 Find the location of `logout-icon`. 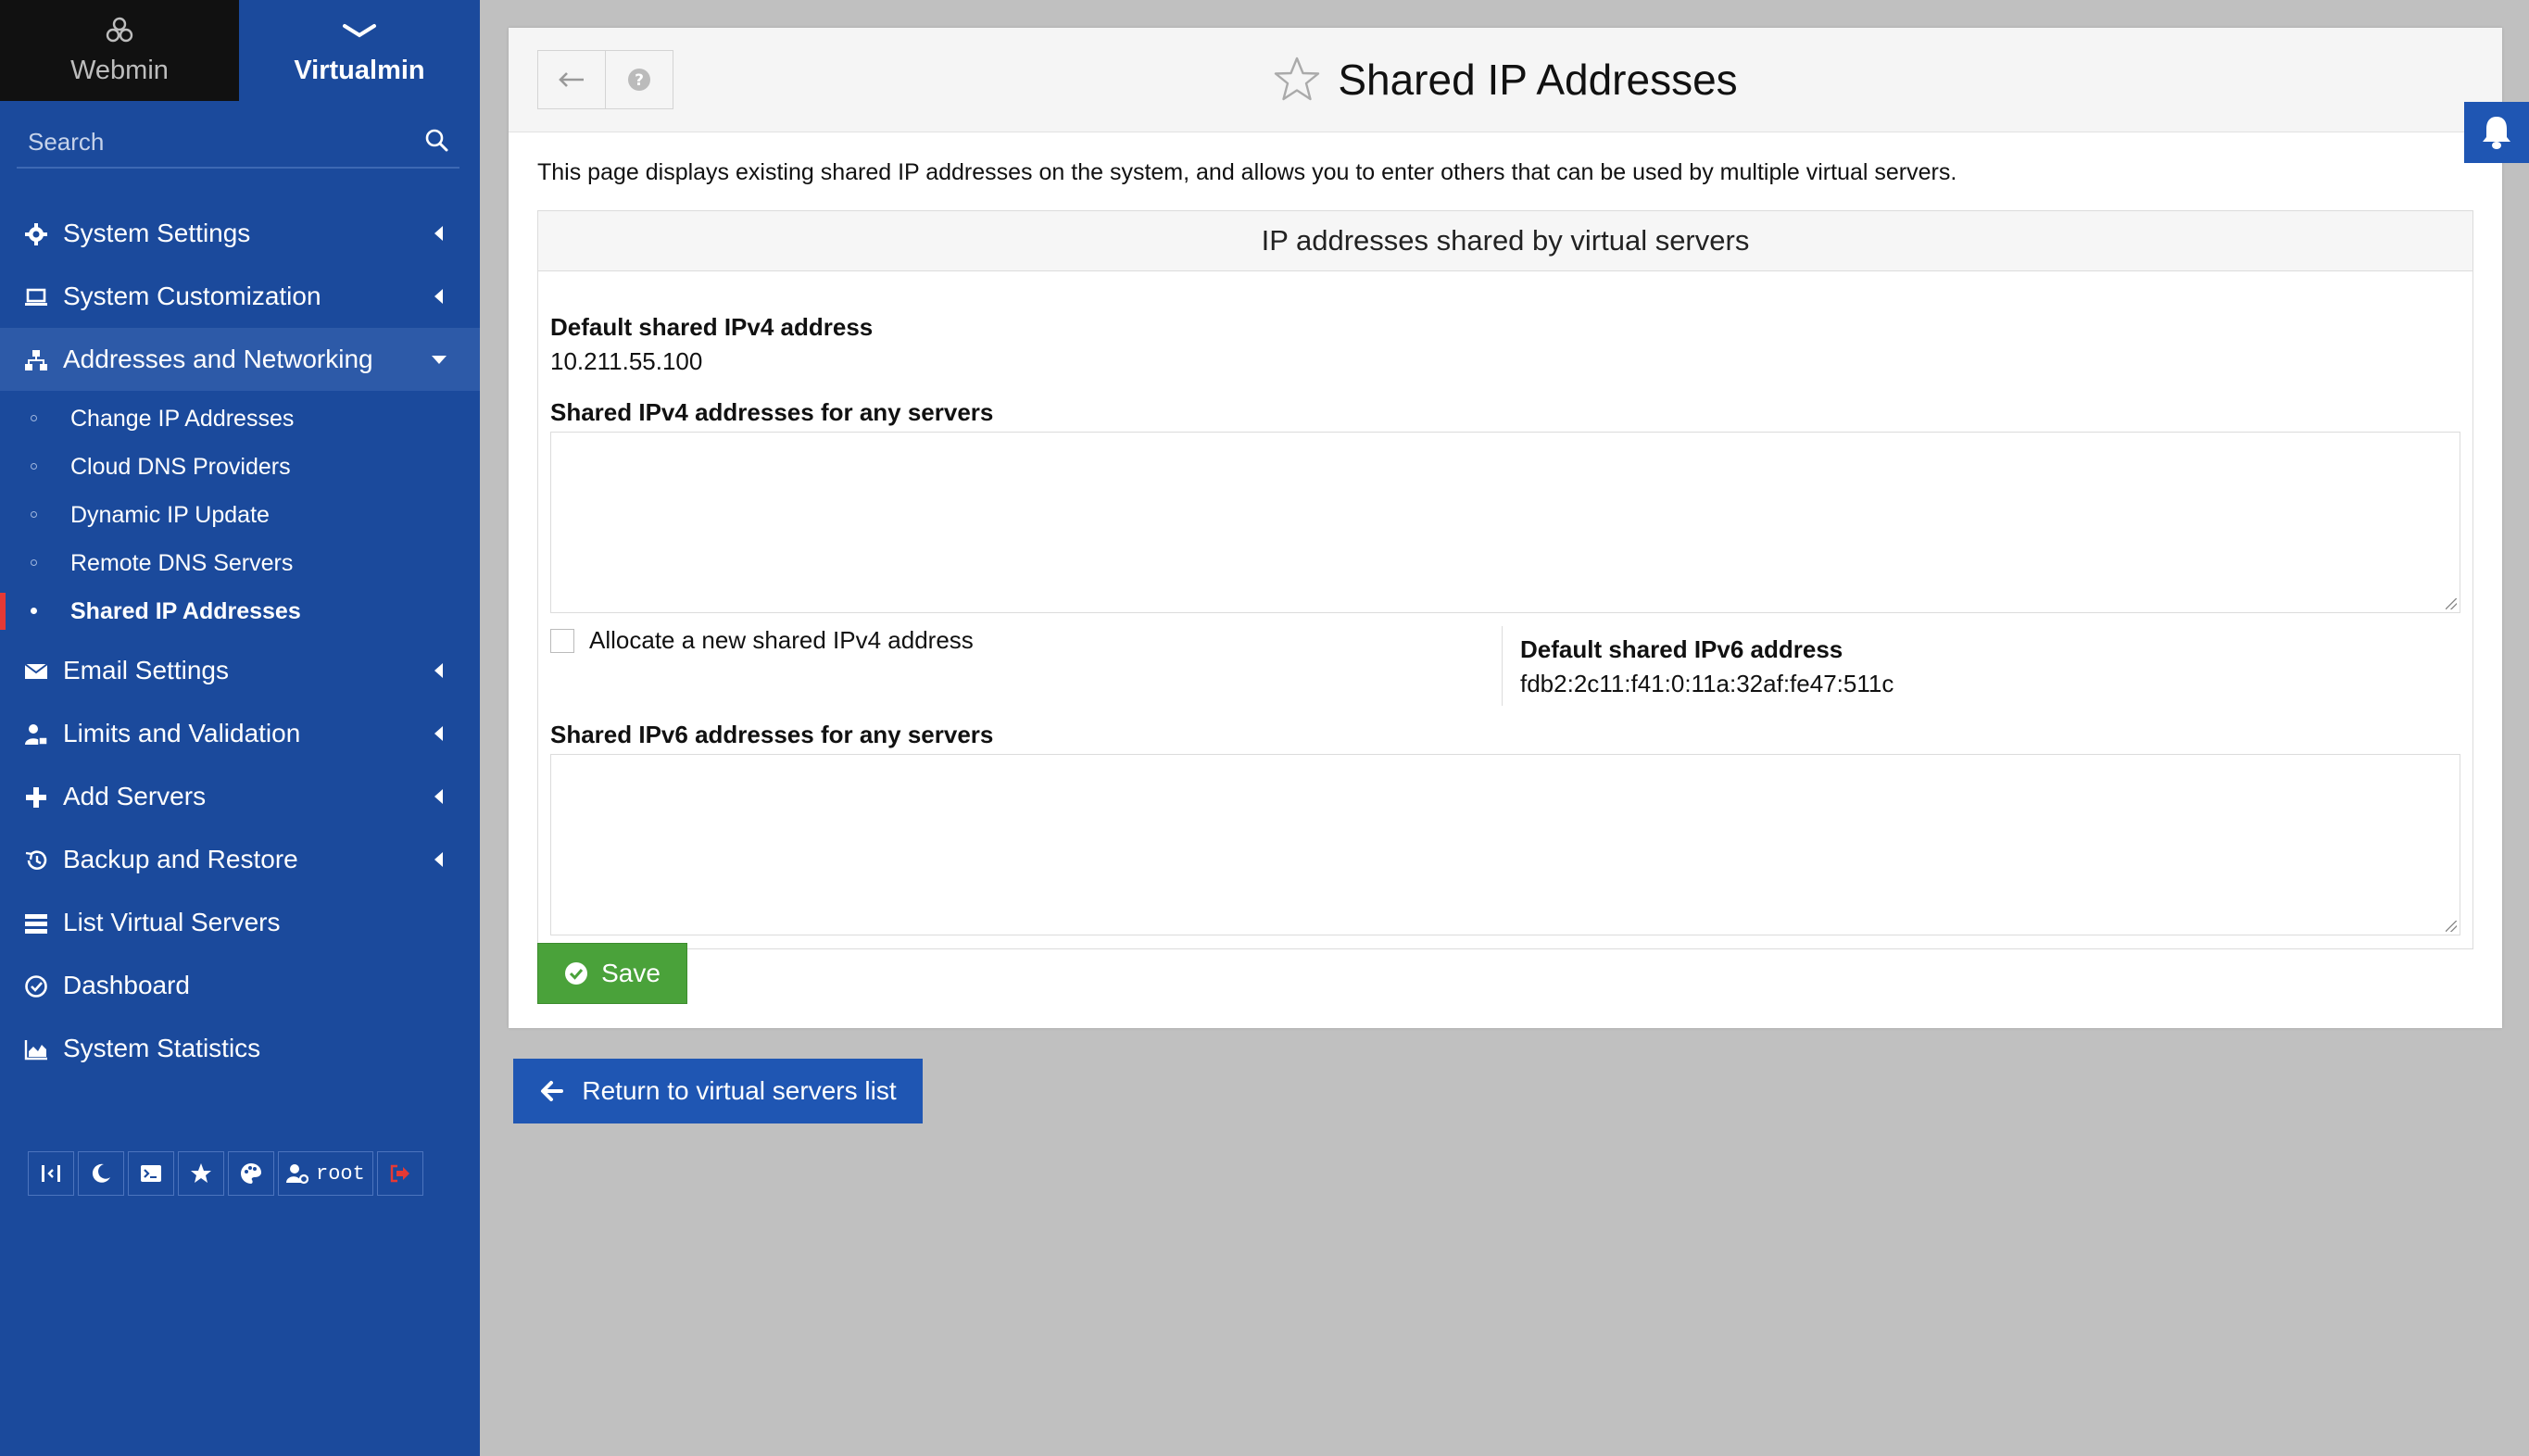

logout-icon is located at coordinates (400, 1173).